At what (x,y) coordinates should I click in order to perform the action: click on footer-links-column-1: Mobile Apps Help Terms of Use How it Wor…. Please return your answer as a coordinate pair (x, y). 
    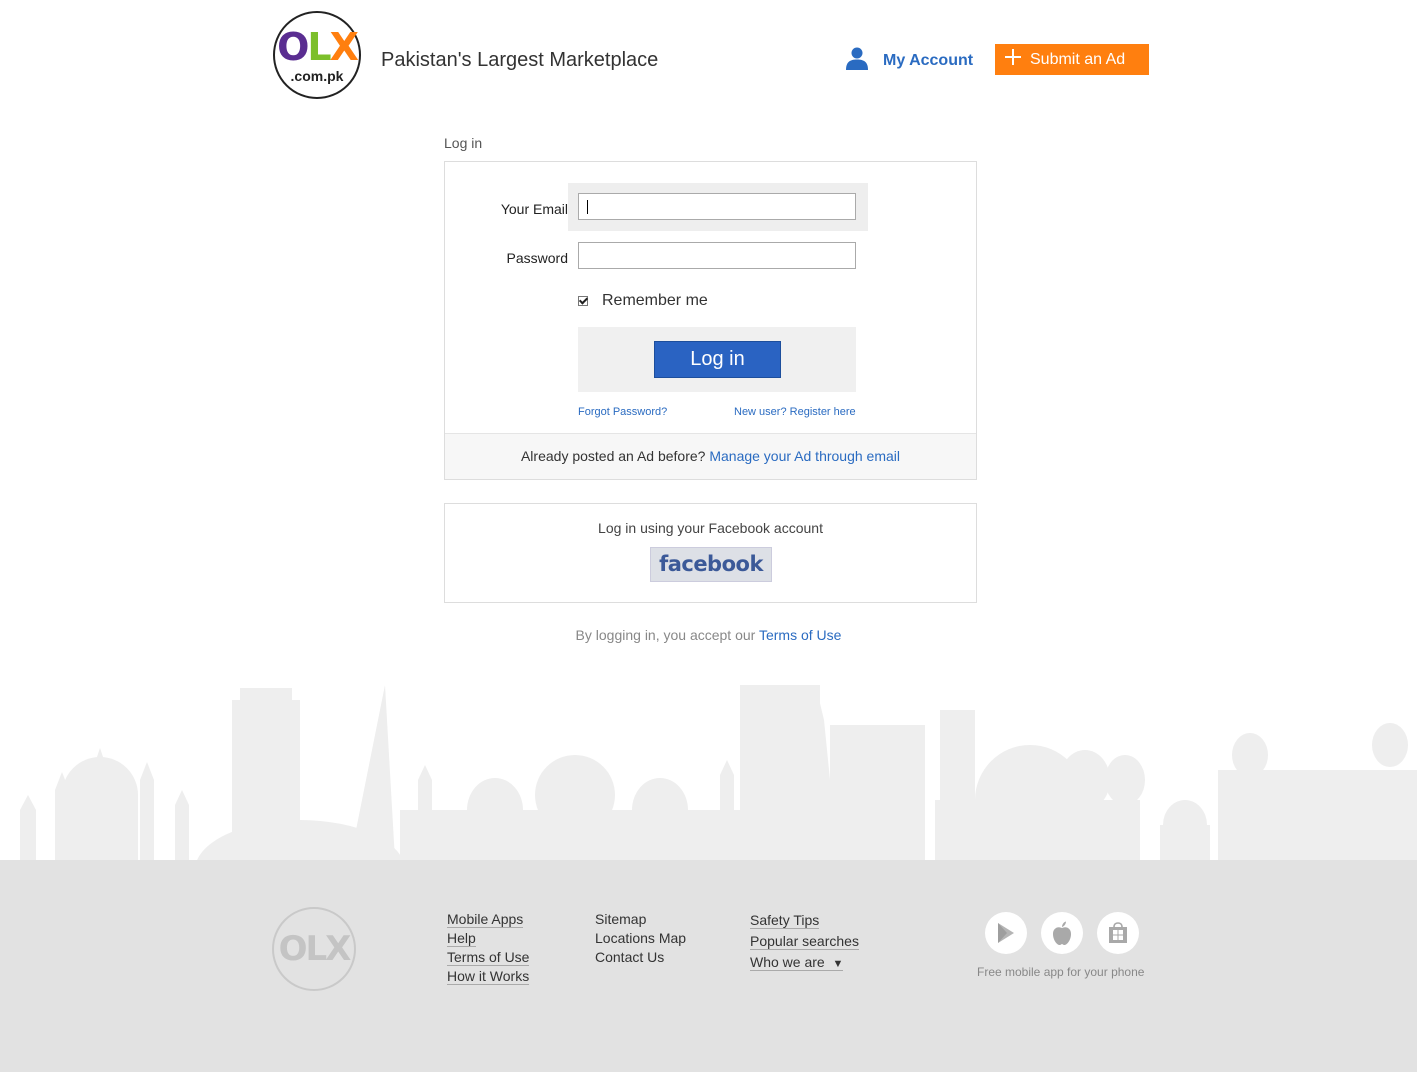
    Looking at the image, I should click on (488, 948).